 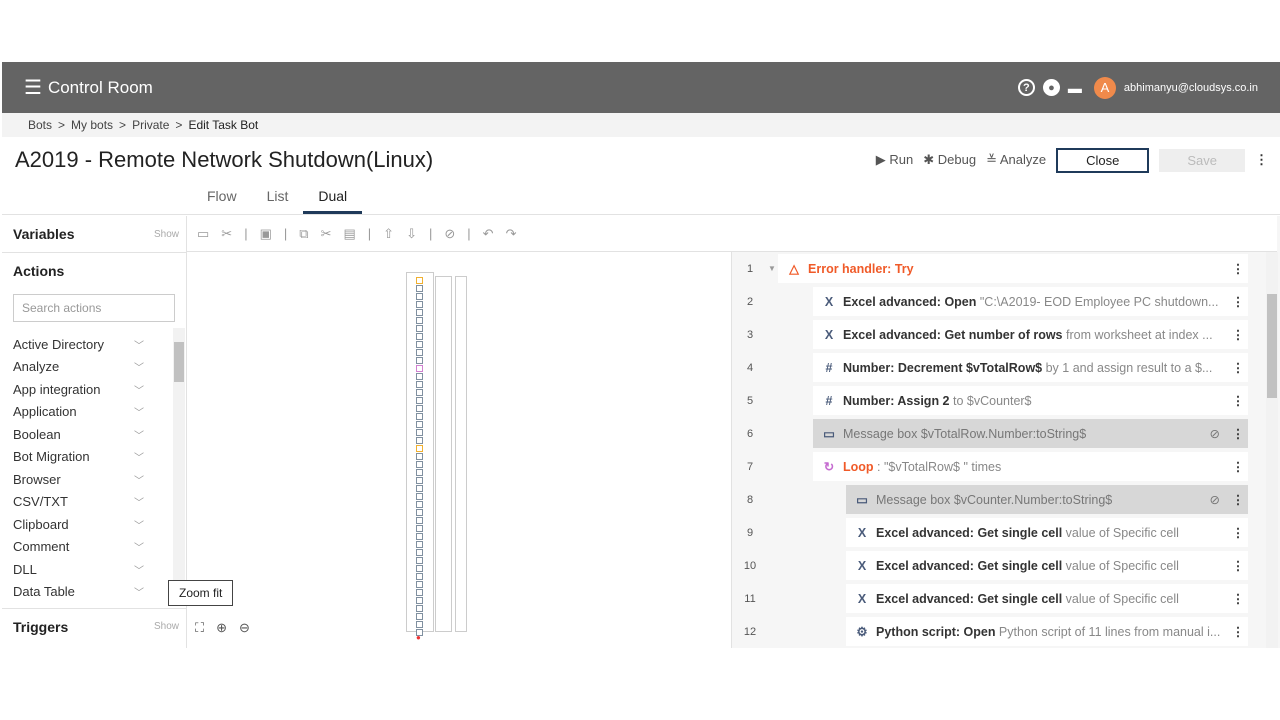 I want to click on action-category: Data Table ﹀, so click(x=87, y=592).